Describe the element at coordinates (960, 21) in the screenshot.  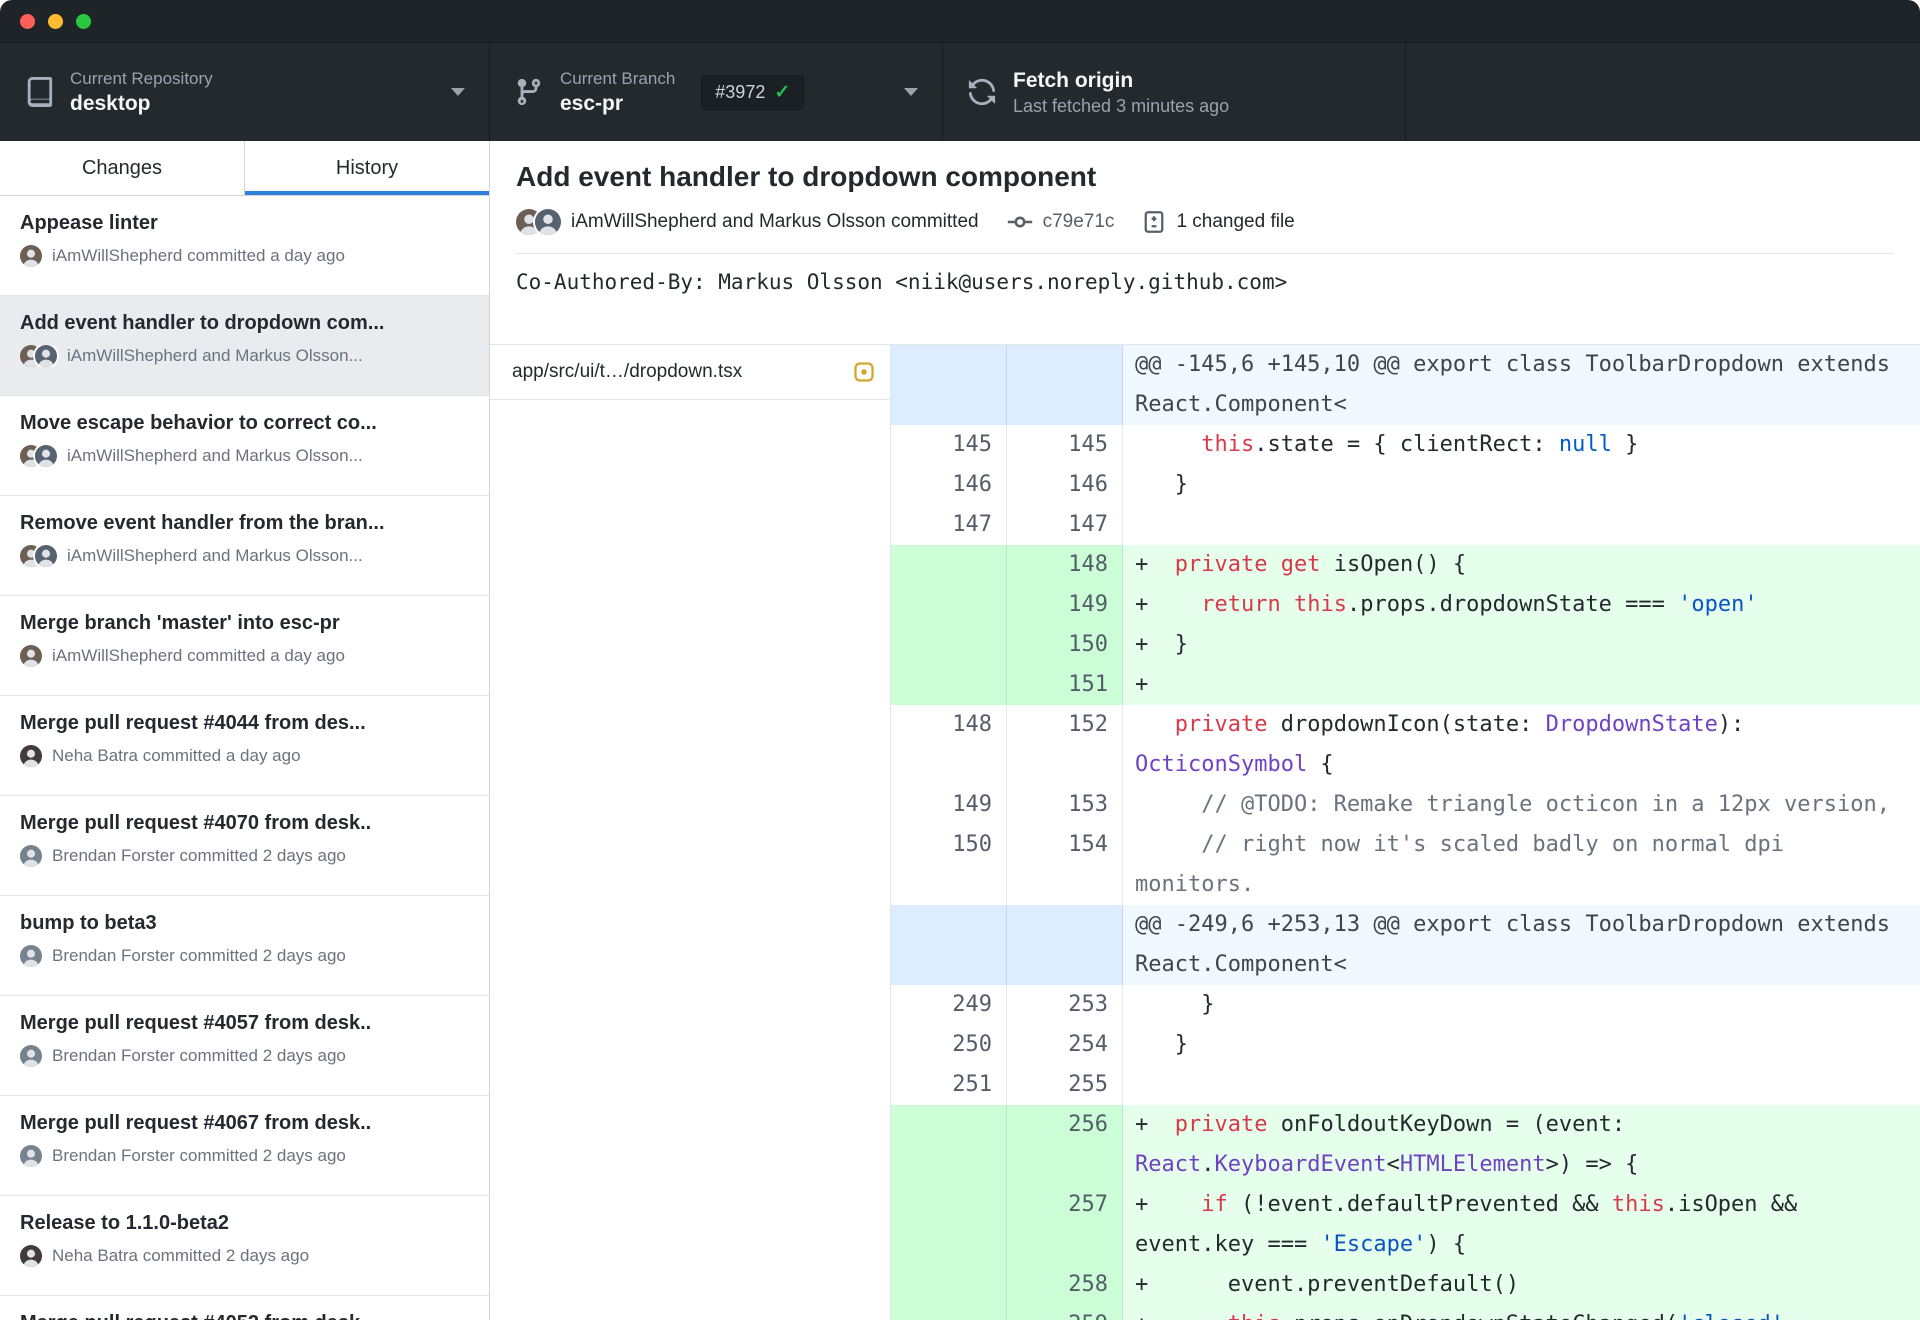
I see `window-titlebar` at that location.